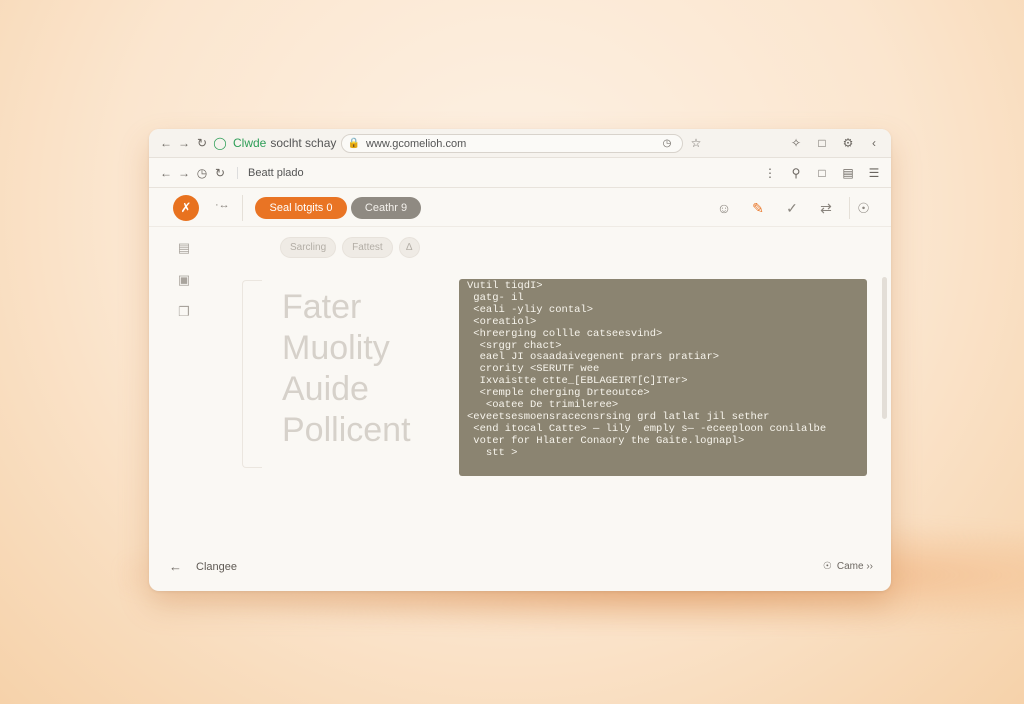  Describe the element at coordinates (667, 144) in the screenshot. I see `timer-icon: ◷` at that location.